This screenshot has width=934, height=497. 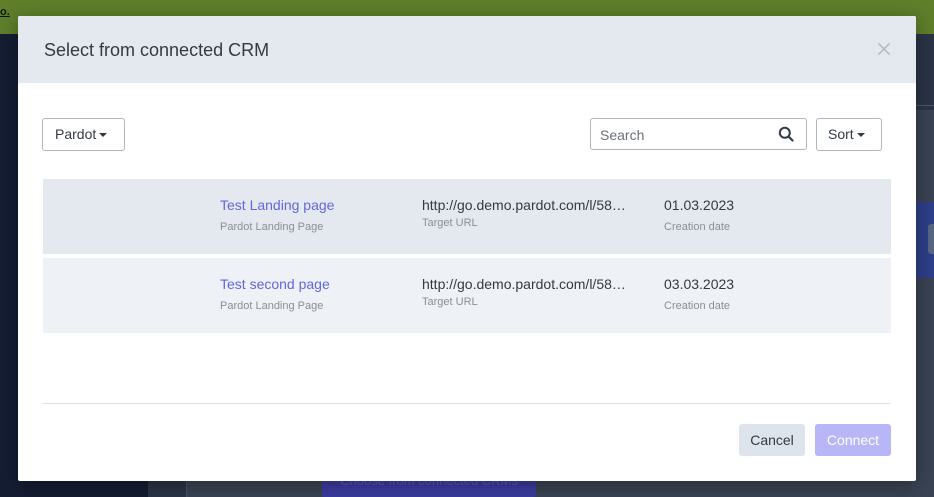 I want to click on app-side-panel-handle, so click(x=931, y=239).